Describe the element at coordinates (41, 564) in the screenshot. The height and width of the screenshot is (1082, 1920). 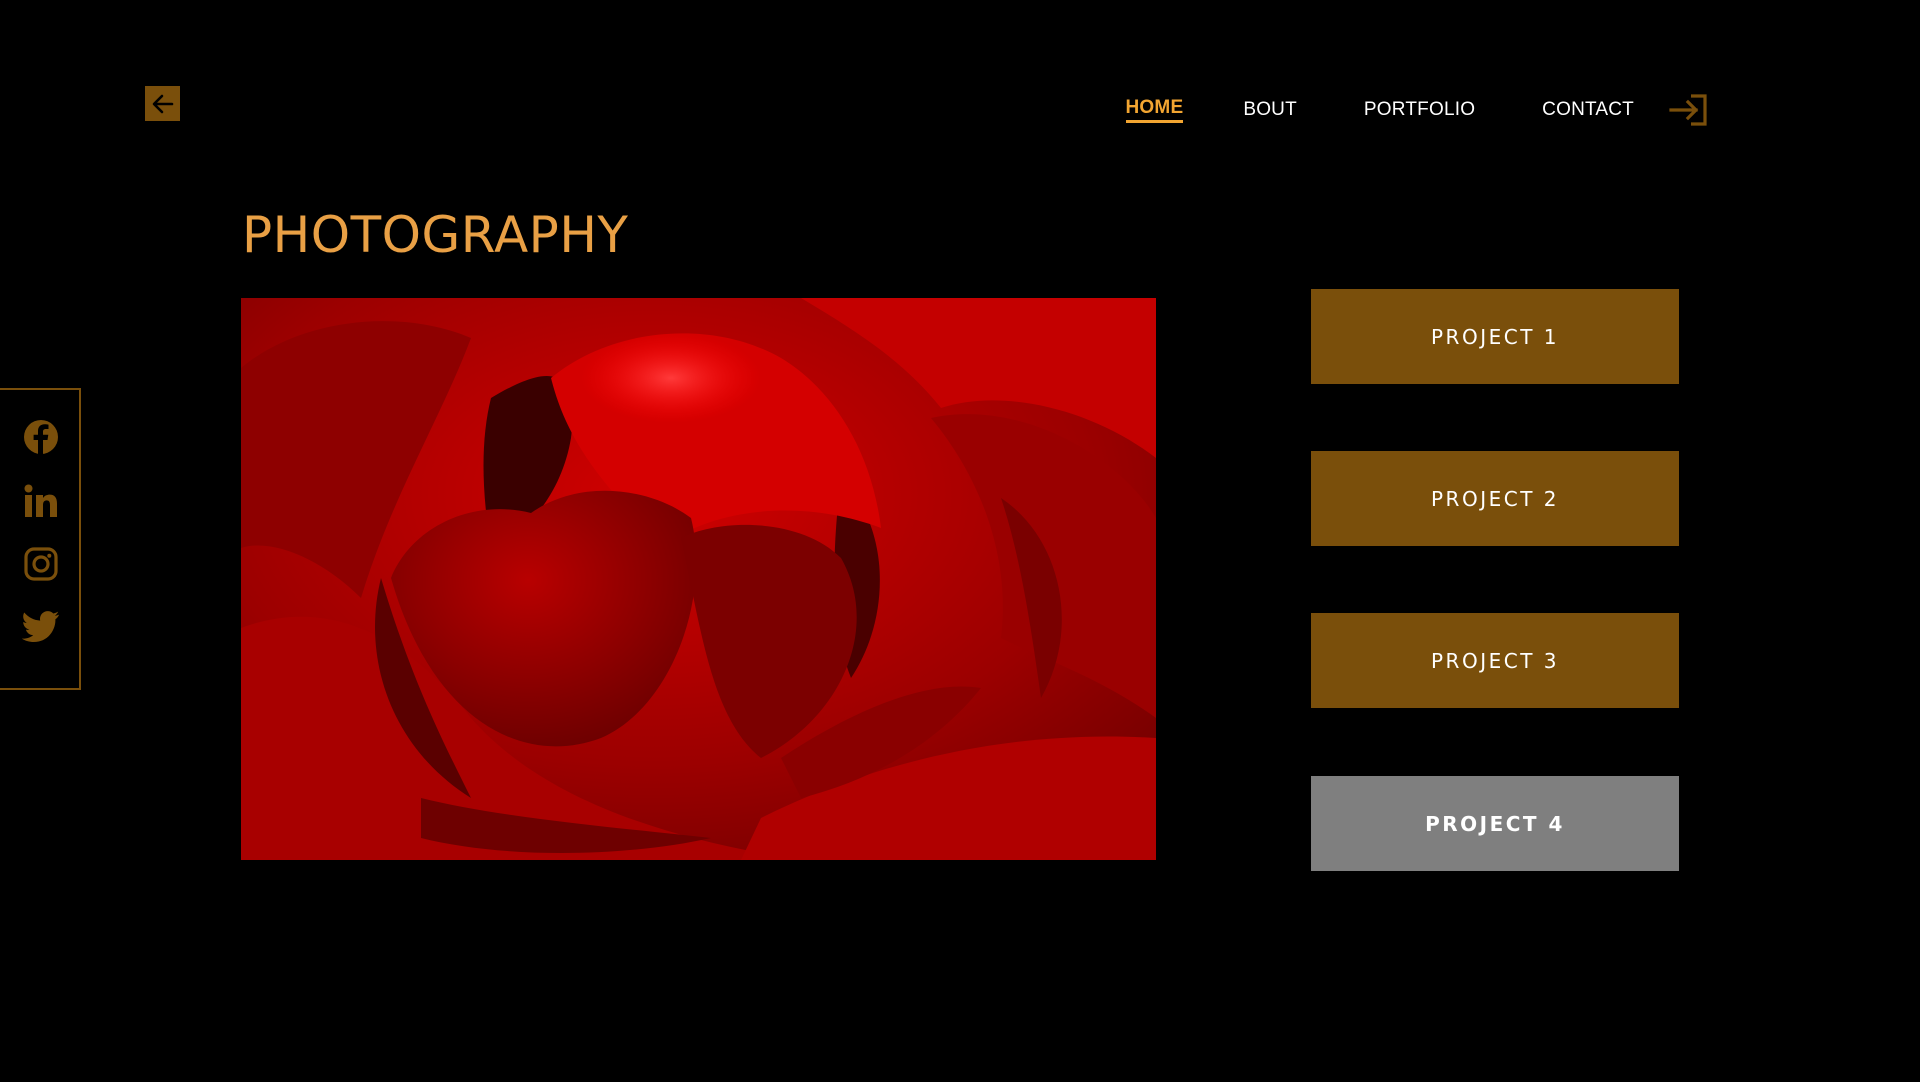
I see `instagram-icon` at that location.